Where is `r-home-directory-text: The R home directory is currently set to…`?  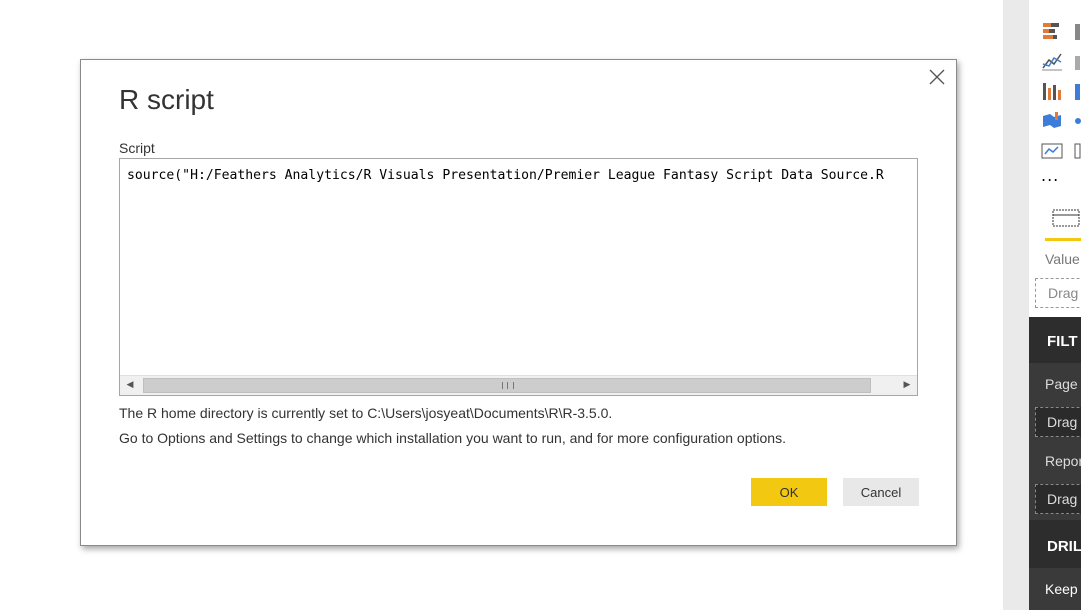 r-home-directory-text: The R home directory is currently set to… is located at coordinates (366, 413).